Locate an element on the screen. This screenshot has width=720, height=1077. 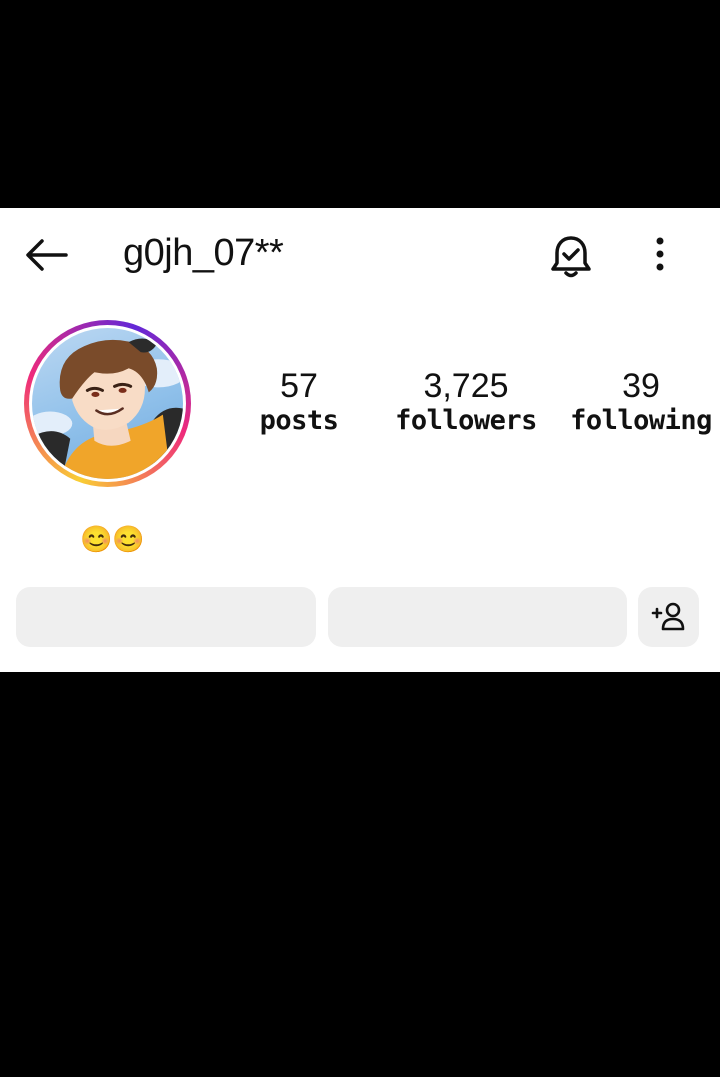
more-options-button is located at coordinates (660, 257).